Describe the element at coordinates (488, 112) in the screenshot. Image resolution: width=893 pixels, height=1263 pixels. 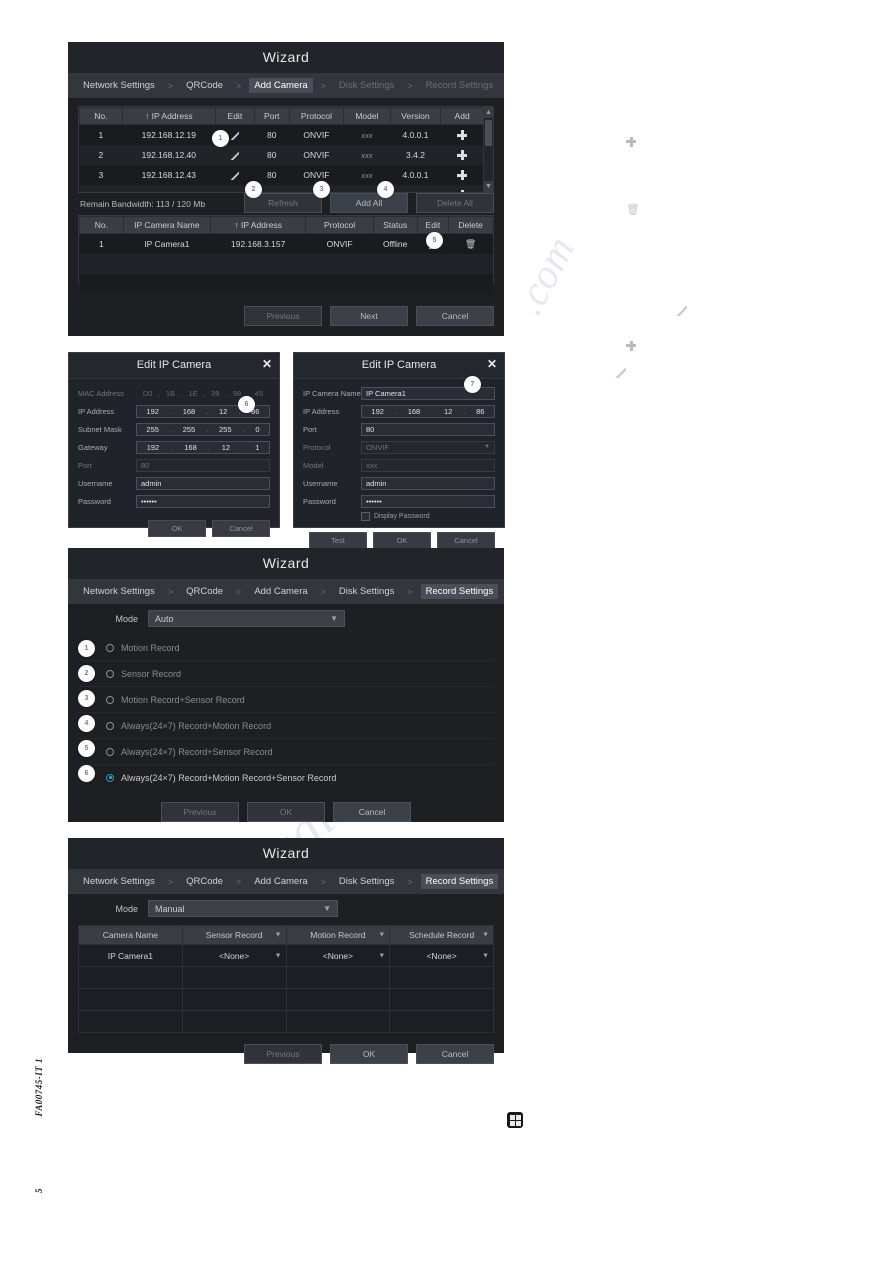
I see `scroll-up-icon: ▲` at that location.